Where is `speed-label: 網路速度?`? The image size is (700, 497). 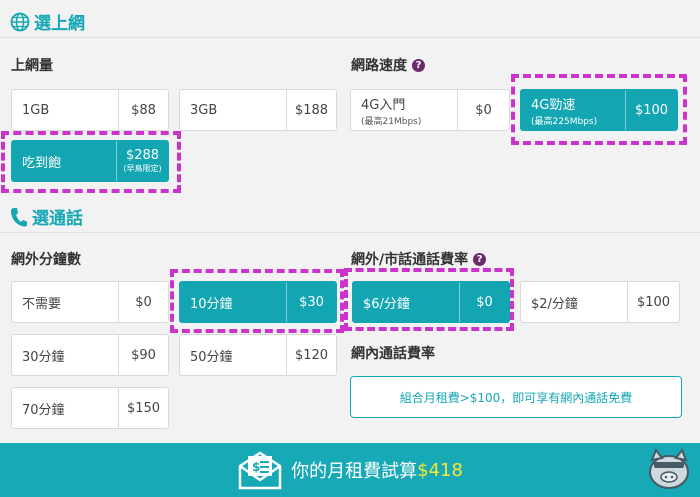 speed-label: 網路速度? is located at coordinates (388, 65).